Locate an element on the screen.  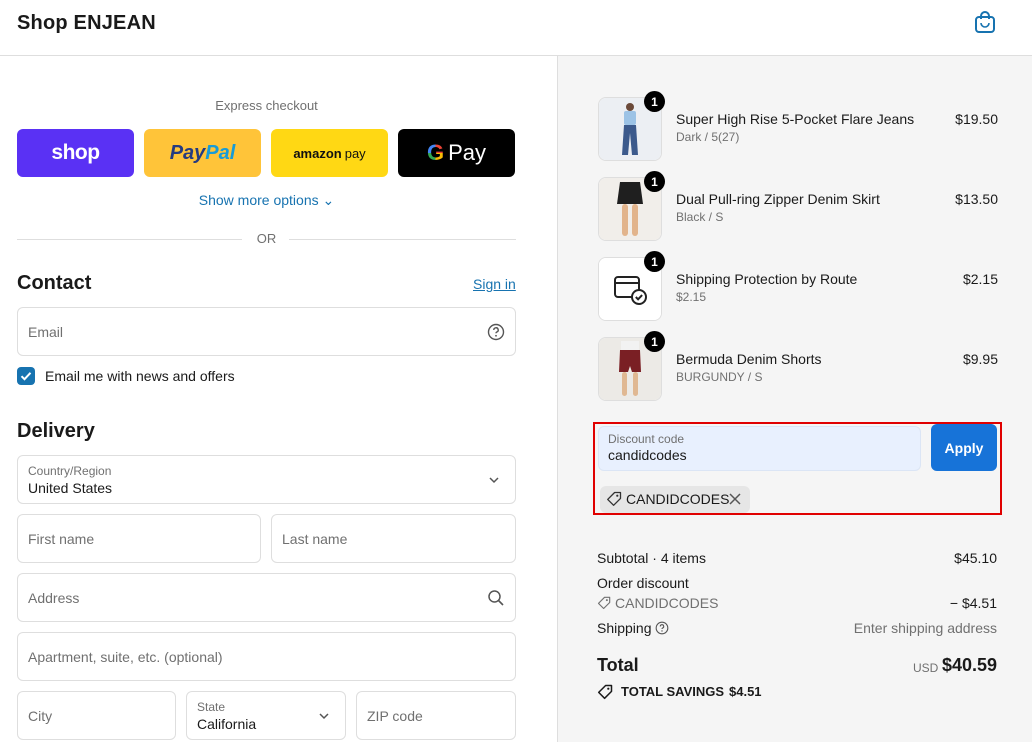
discount-code-label: Discount code is located at coordinates (646, 439).